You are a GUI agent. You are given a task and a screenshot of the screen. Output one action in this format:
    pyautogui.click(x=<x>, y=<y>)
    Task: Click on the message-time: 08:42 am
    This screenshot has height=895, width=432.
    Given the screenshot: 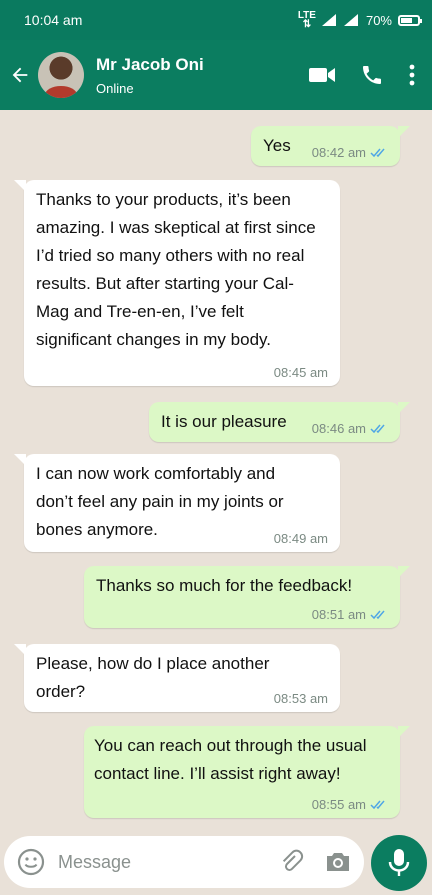 What is the action you would take?
    pyautogui.click(x=338, y=152)
    